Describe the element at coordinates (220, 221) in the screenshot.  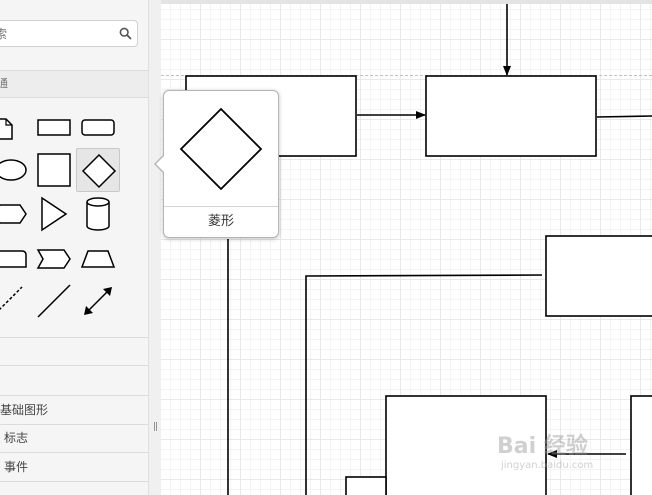
I see `tooltip-label: 菱形` at that location.